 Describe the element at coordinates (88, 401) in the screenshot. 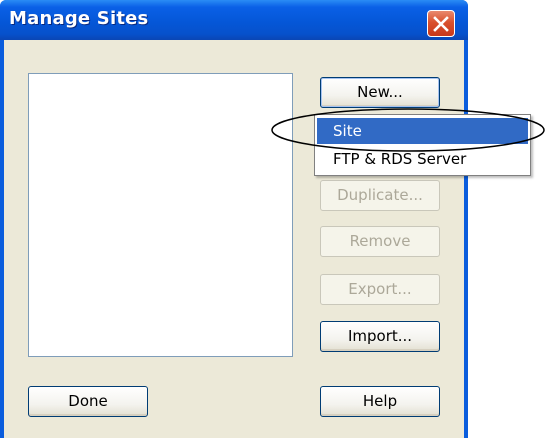

I see `done-button: Done` at that location.